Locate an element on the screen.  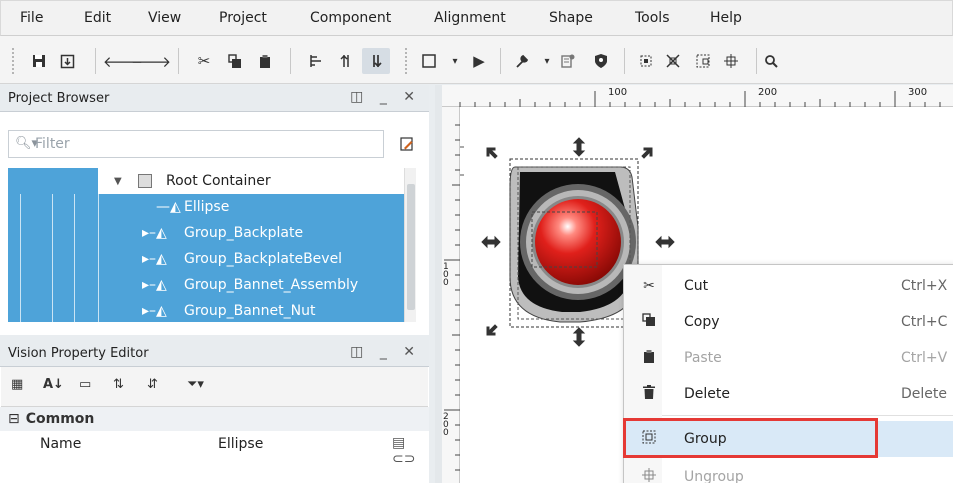
move-active-icon is located at coordinates (376, 61).